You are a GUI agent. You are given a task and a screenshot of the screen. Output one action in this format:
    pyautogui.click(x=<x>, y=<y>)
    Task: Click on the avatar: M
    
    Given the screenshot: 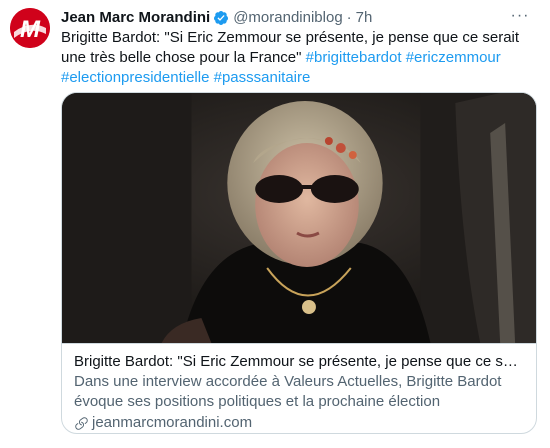 What is the action you would take?
    pyautogui.click(x=30, y=28)
    